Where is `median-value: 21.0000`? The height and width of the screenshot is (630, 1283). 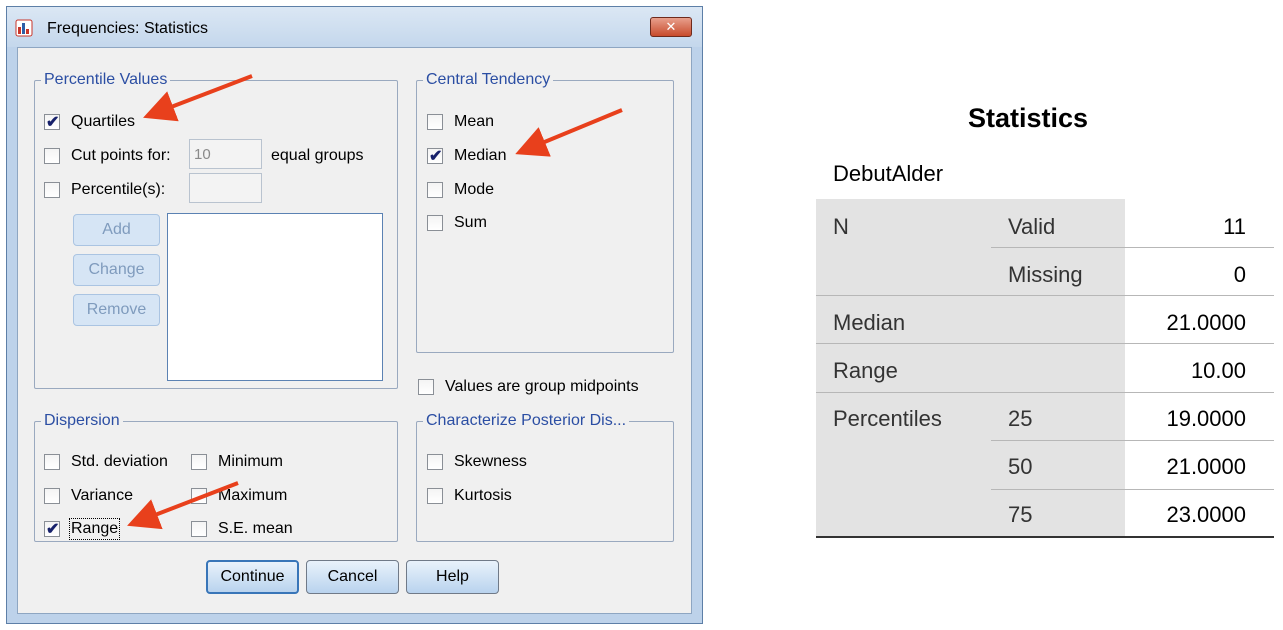 median-value: 21.0000 is located at coordinates (1206, 322).